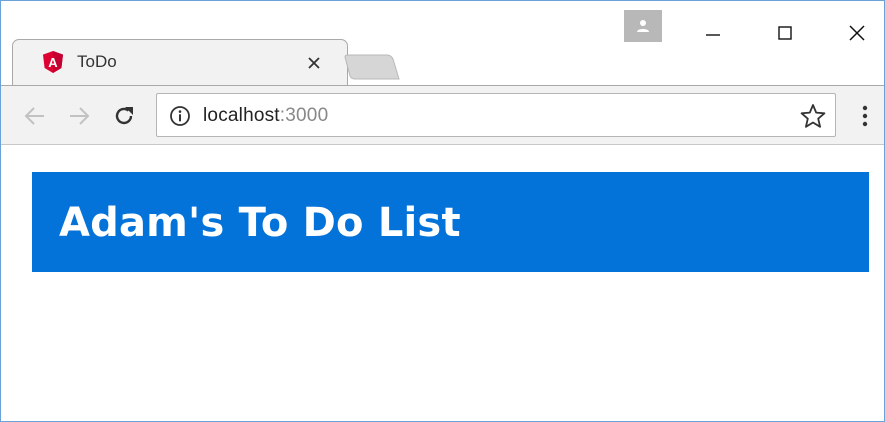 Image resolution: width=885 pixels, height=422 pixels. I want to click on tab-close-button, so click(314, 63).